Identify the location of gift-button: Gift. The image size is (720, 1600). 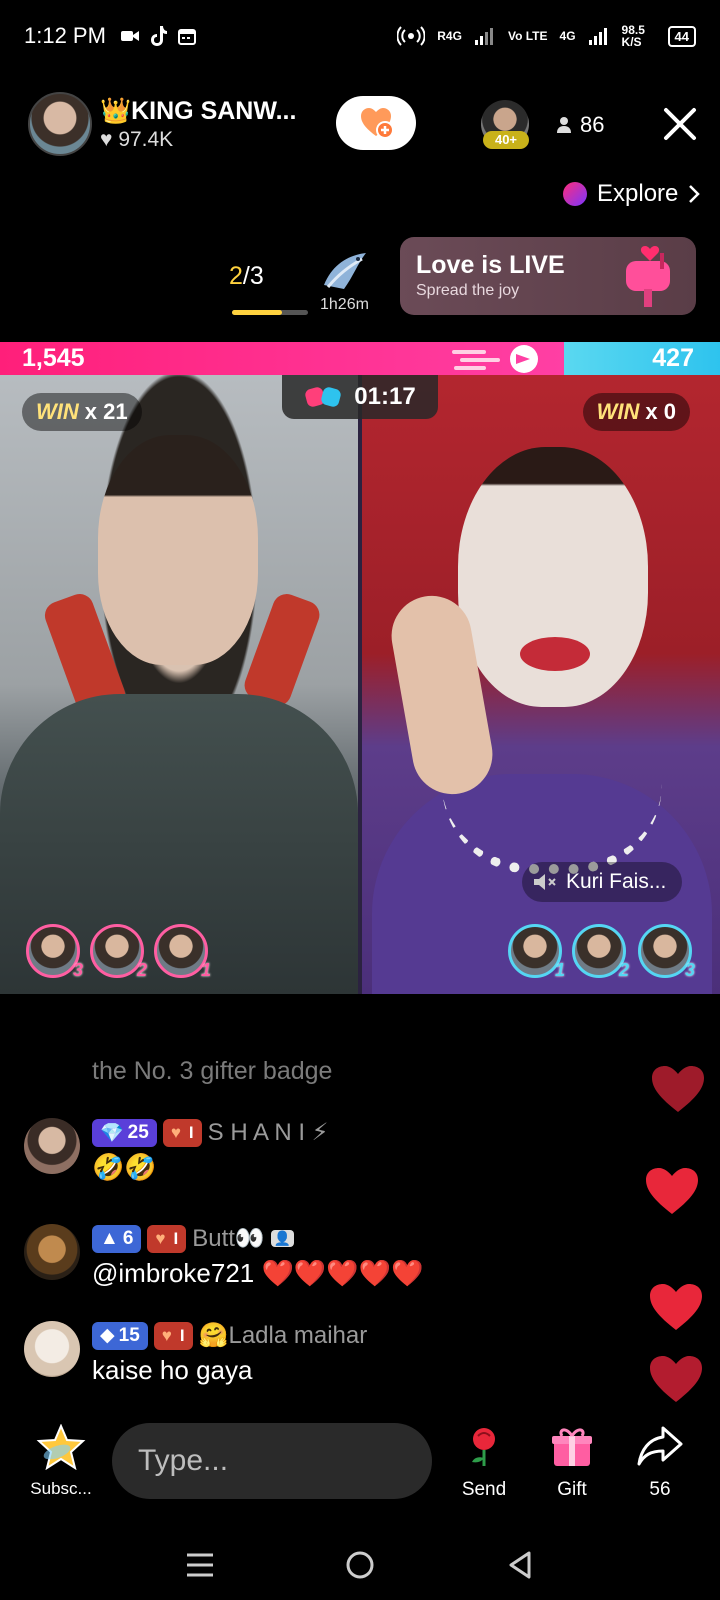
(572, 1462).